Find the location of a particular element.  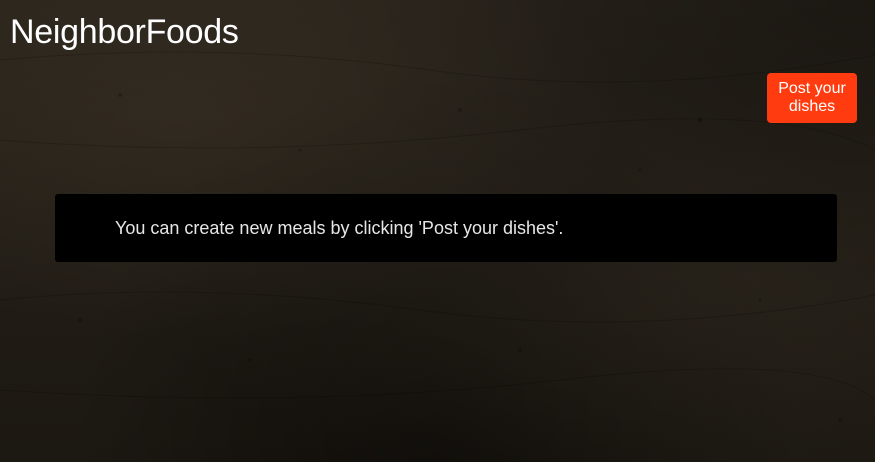

brand-title: NeighborFoods is located at coordinates (124, 32).